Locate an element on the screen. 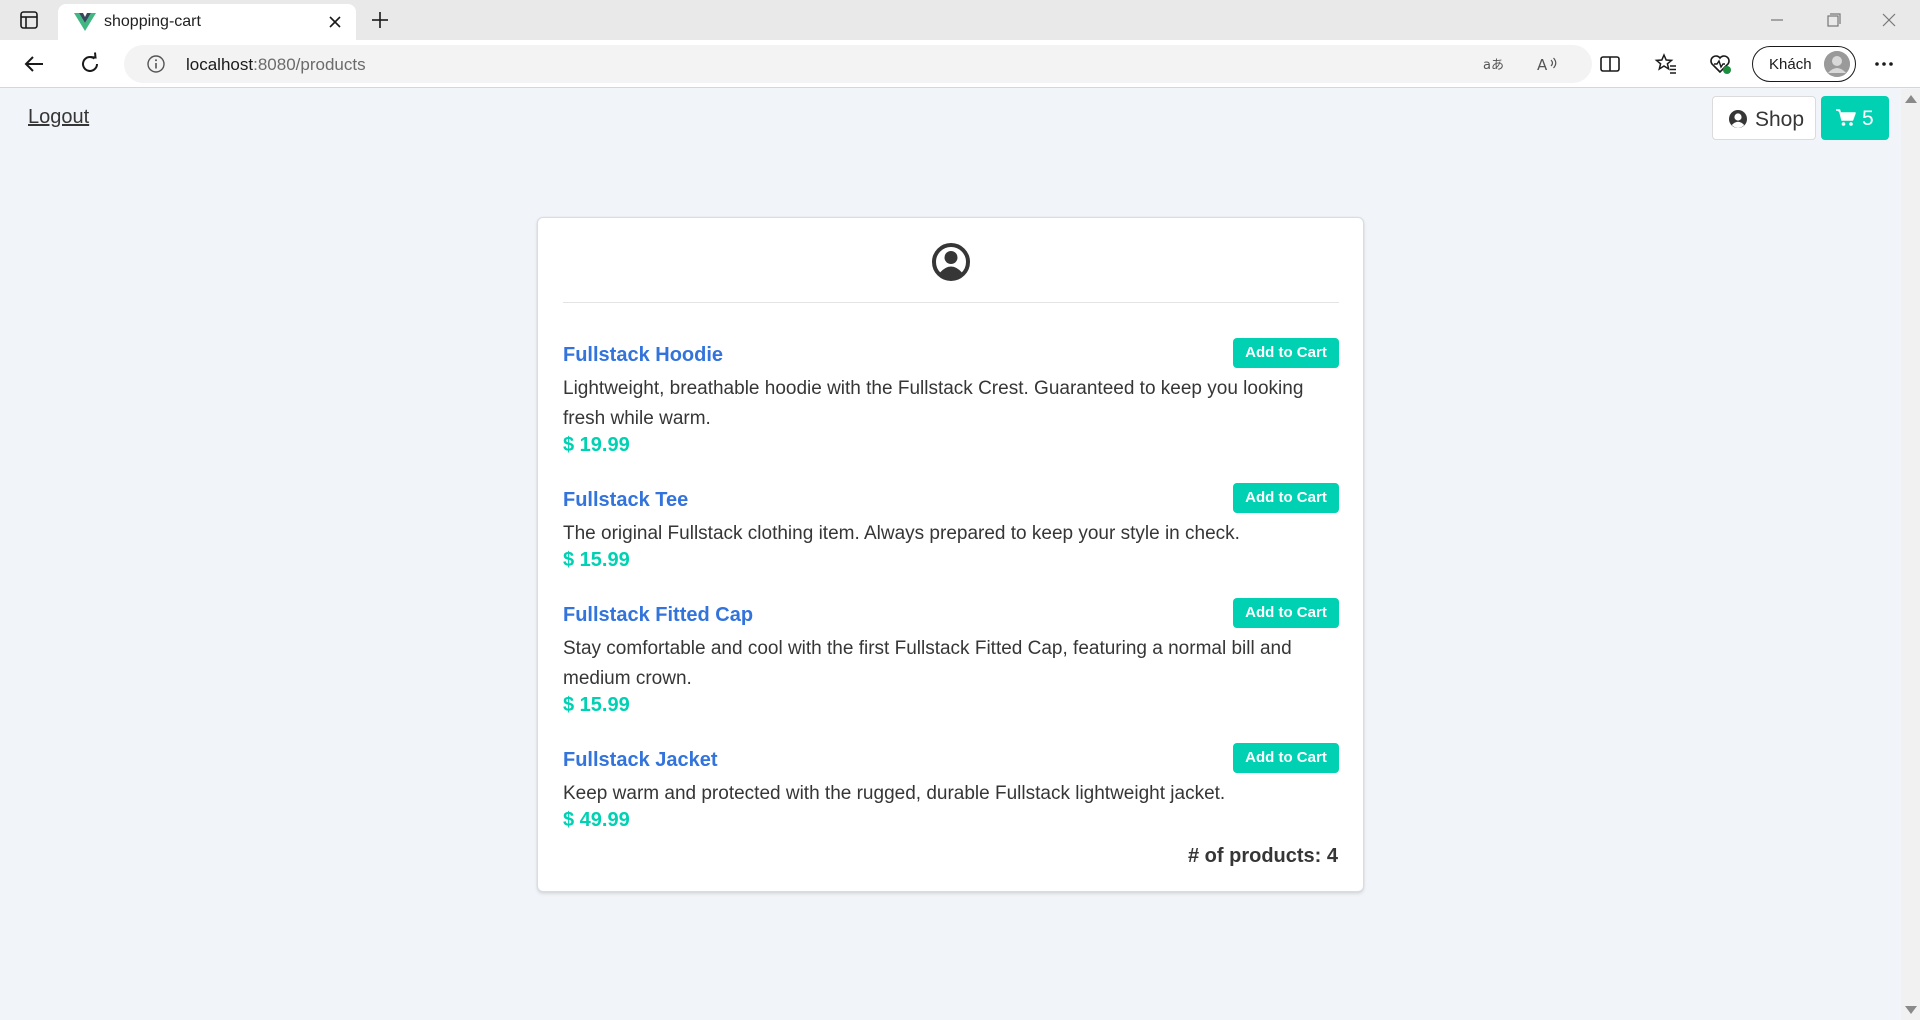 The width and height of the screenshot is (1920, 1020). more-options-icon is located at coordinates (1884, 64).